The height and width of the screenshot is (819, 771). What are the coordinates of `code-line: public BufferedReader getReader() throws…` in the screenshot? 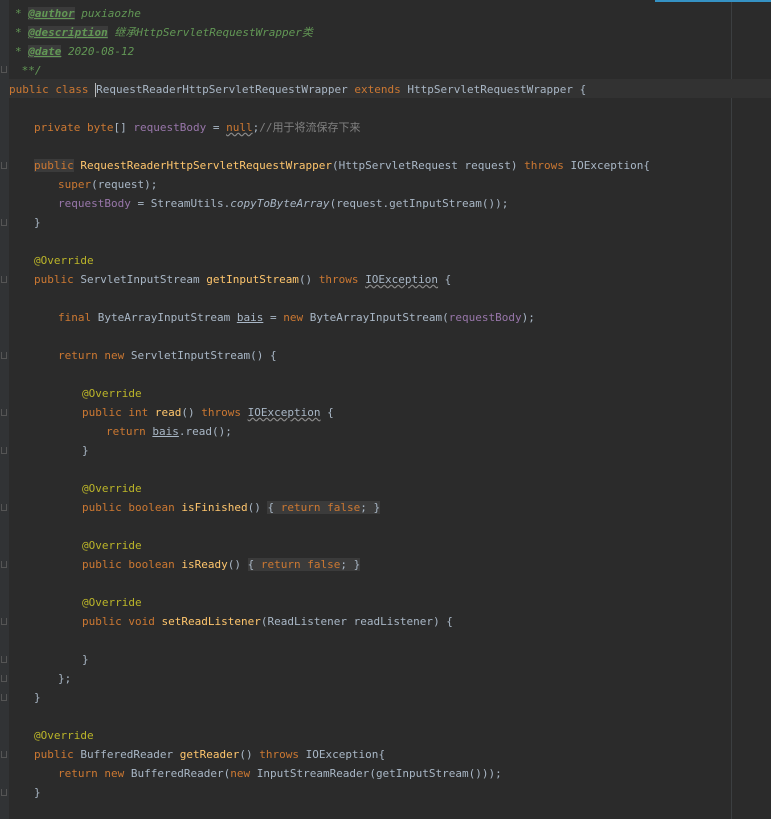 It's located at (210, 754).